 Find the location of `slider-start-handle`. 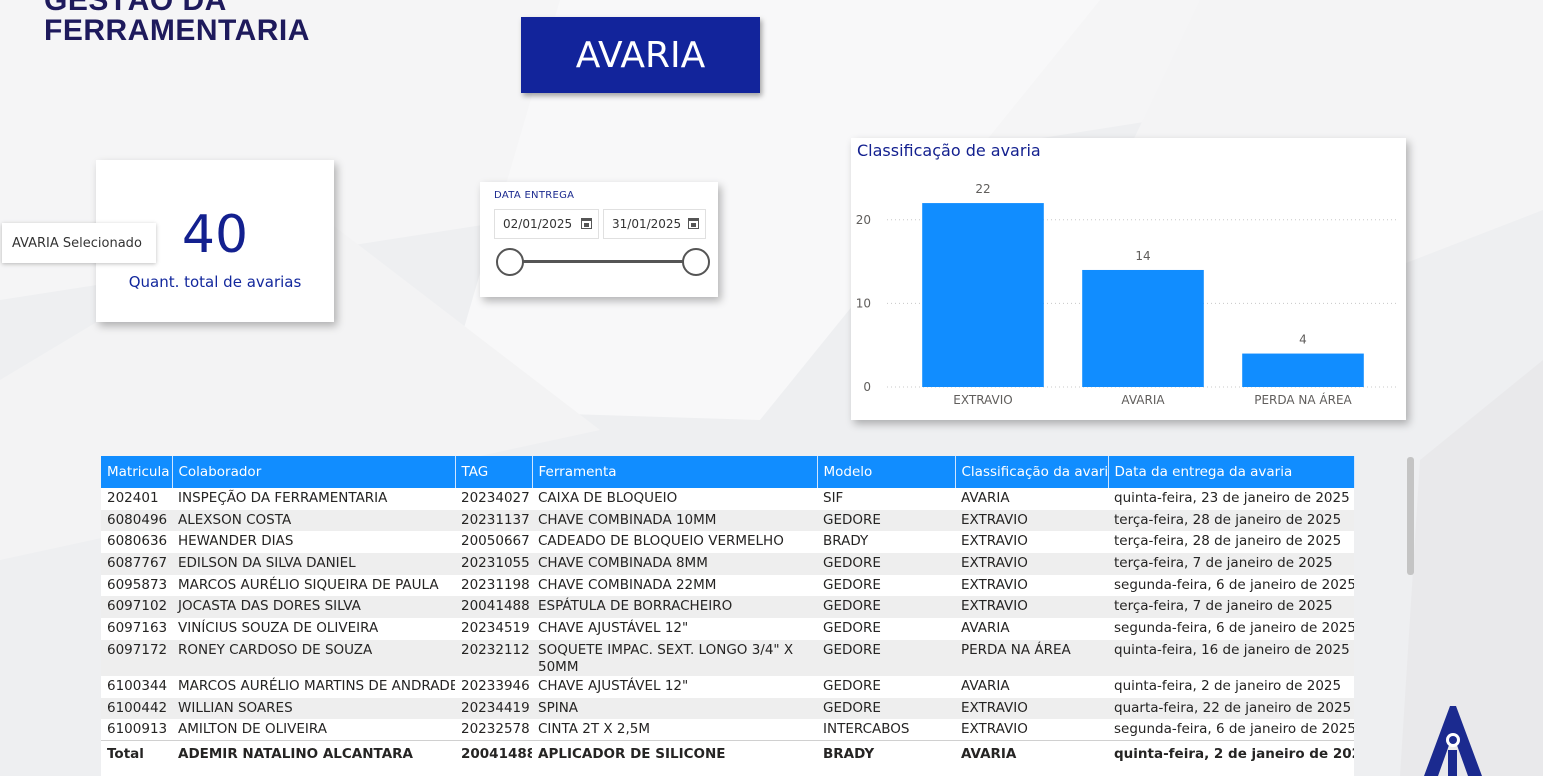

slider-start-handle is located at coordinates (510, 262).